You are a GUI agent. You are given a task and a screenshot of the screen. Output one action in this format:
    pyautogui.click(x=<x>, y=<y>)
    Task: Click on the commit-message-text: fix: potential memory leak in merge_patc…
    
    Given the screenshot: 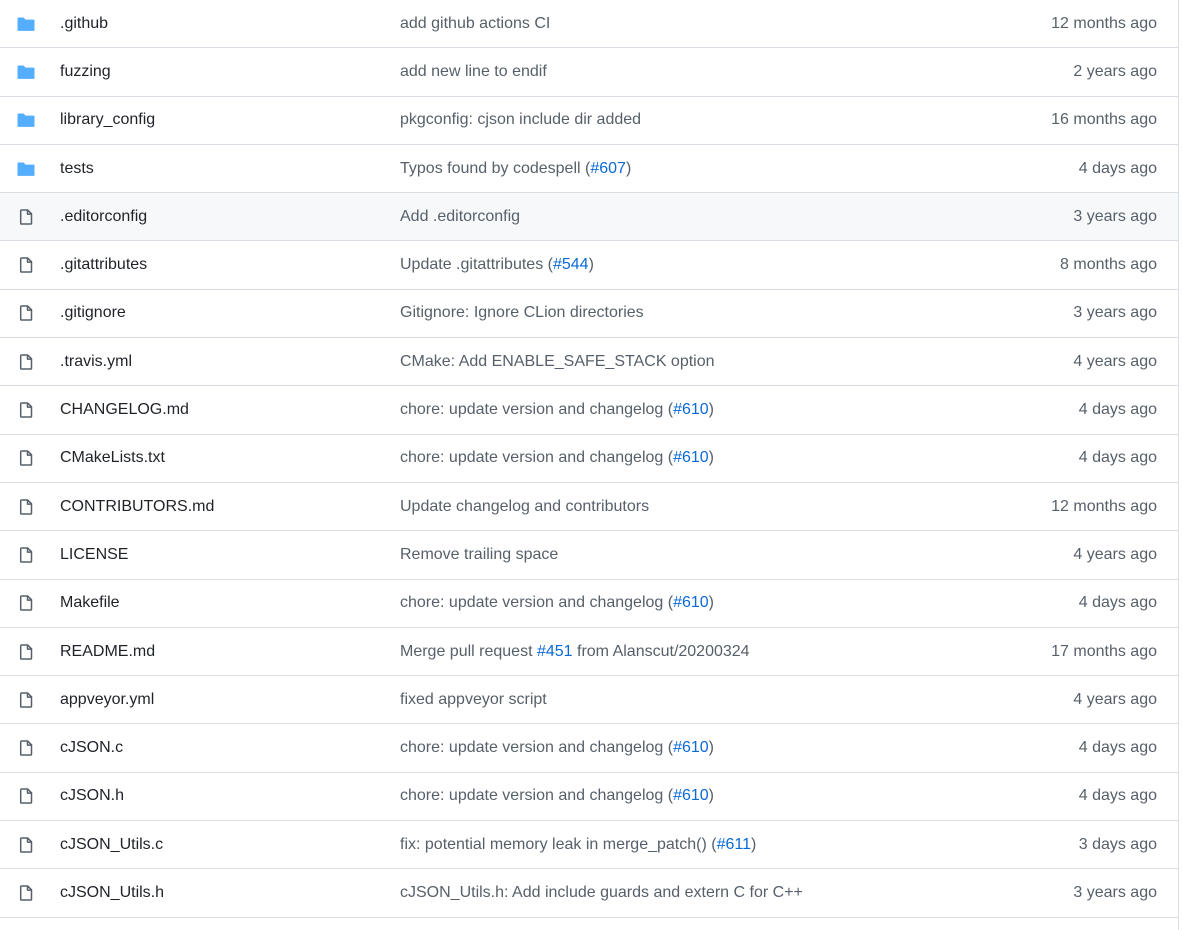 What is the action you would take?
    pyautogui.click(x=558, y=844)
    